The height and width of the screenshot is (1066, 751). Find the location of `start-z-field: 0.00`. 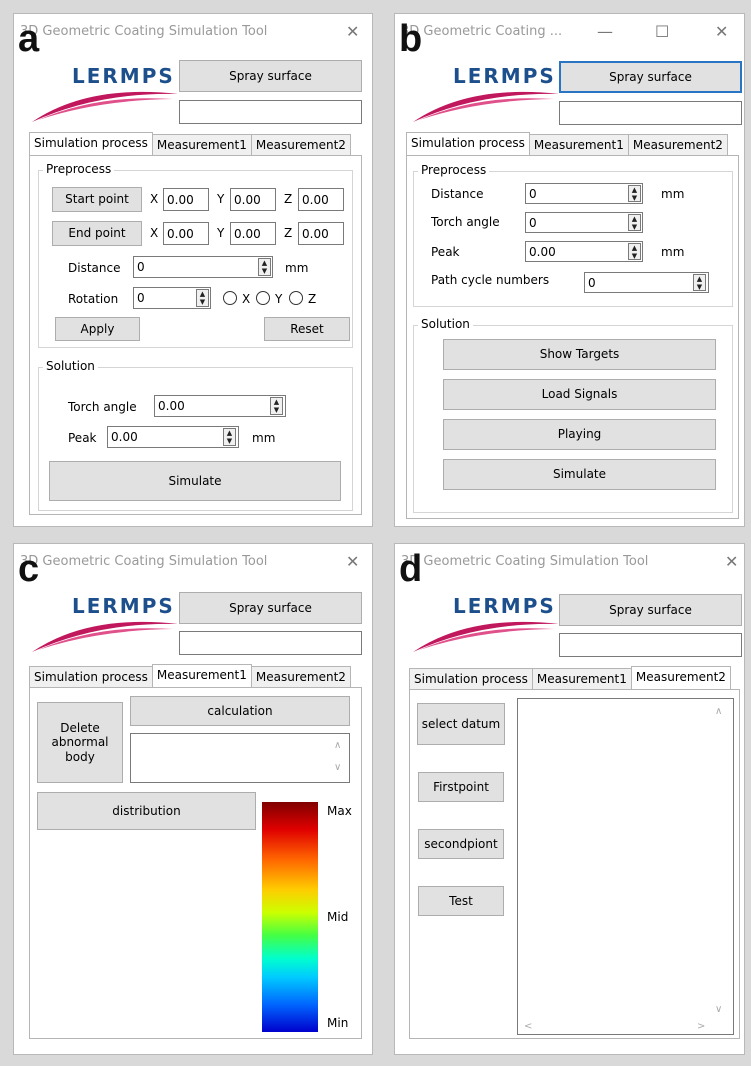

start-z-field: 0.00 is located at coordinates (321, 199).